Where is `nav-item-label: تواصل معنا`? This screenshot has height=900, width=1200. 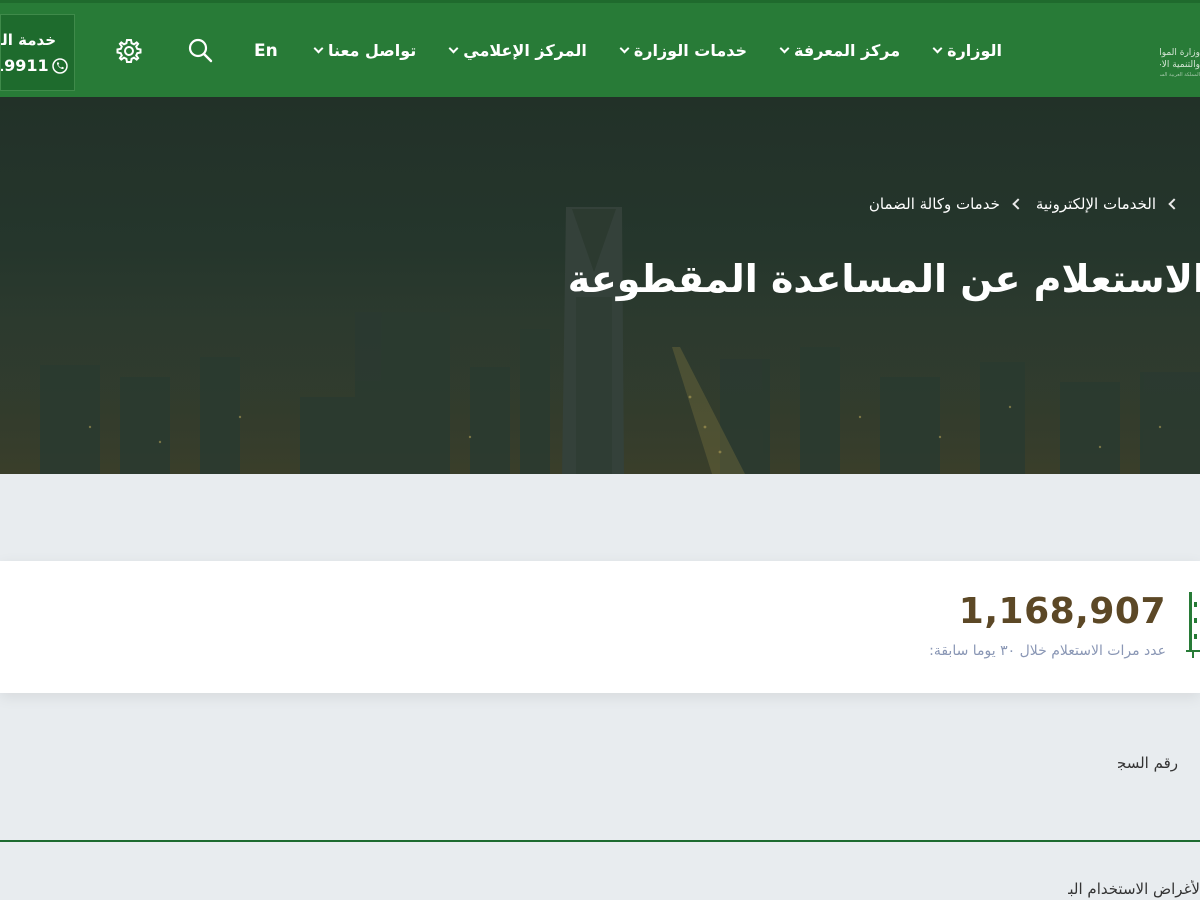
nav-item-label: تواصل معنا is located at coordinates (372, 50).